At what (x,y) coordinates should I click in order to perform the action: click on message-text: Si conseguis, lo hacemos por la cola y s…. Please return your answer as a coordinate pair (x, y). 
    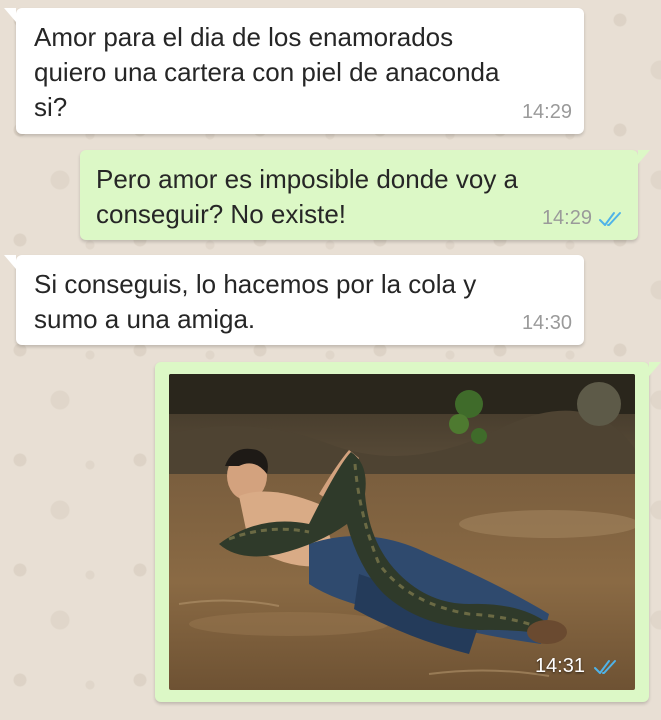
    Looking at the image, I should click on (255, 301).